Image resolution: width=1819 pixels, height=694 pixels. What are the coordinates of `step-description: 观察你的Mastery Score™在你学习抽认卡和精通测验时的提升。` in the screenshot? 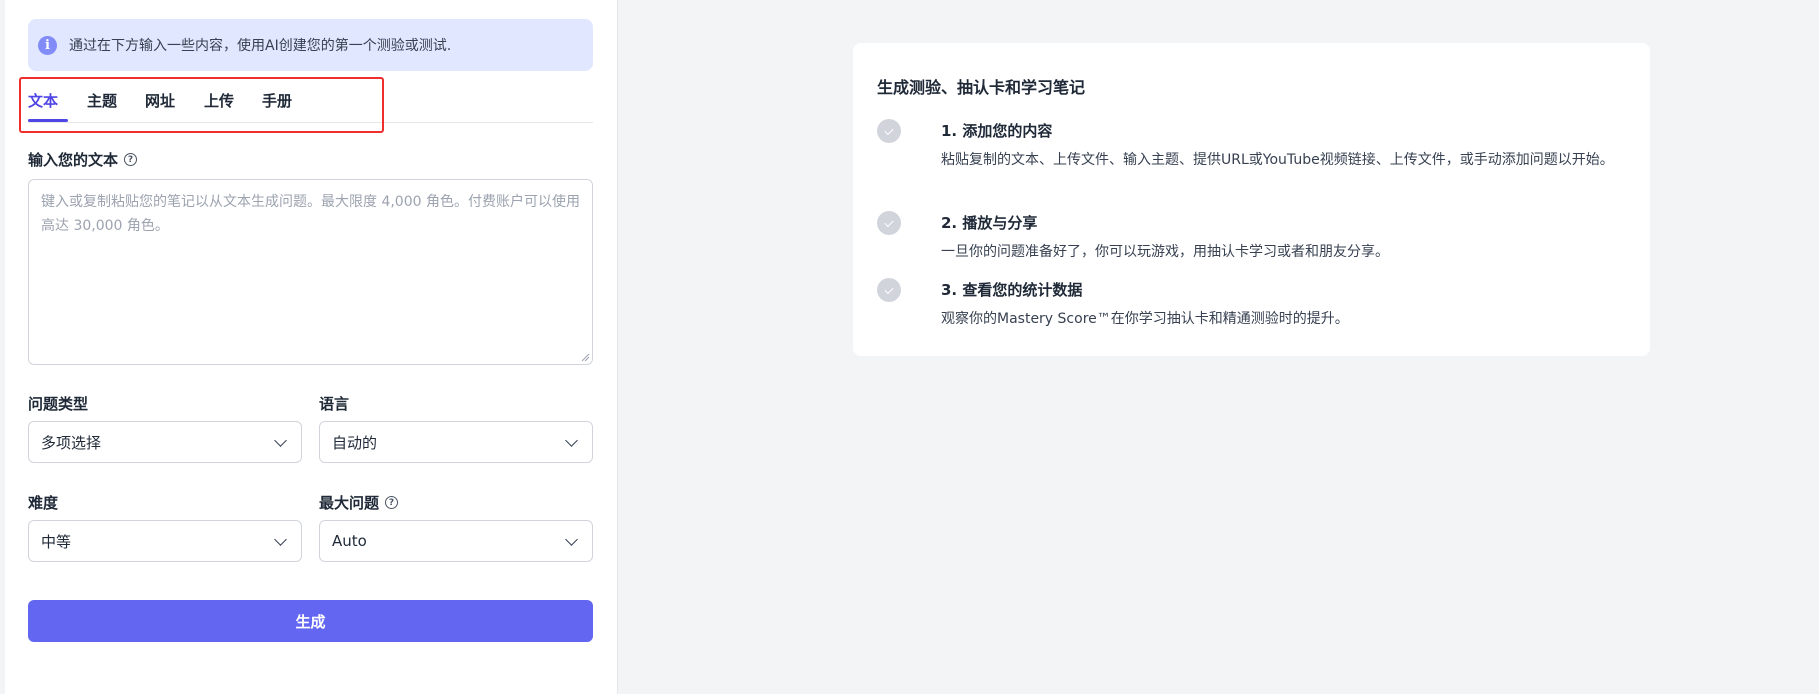 It's located at (1145, 319).